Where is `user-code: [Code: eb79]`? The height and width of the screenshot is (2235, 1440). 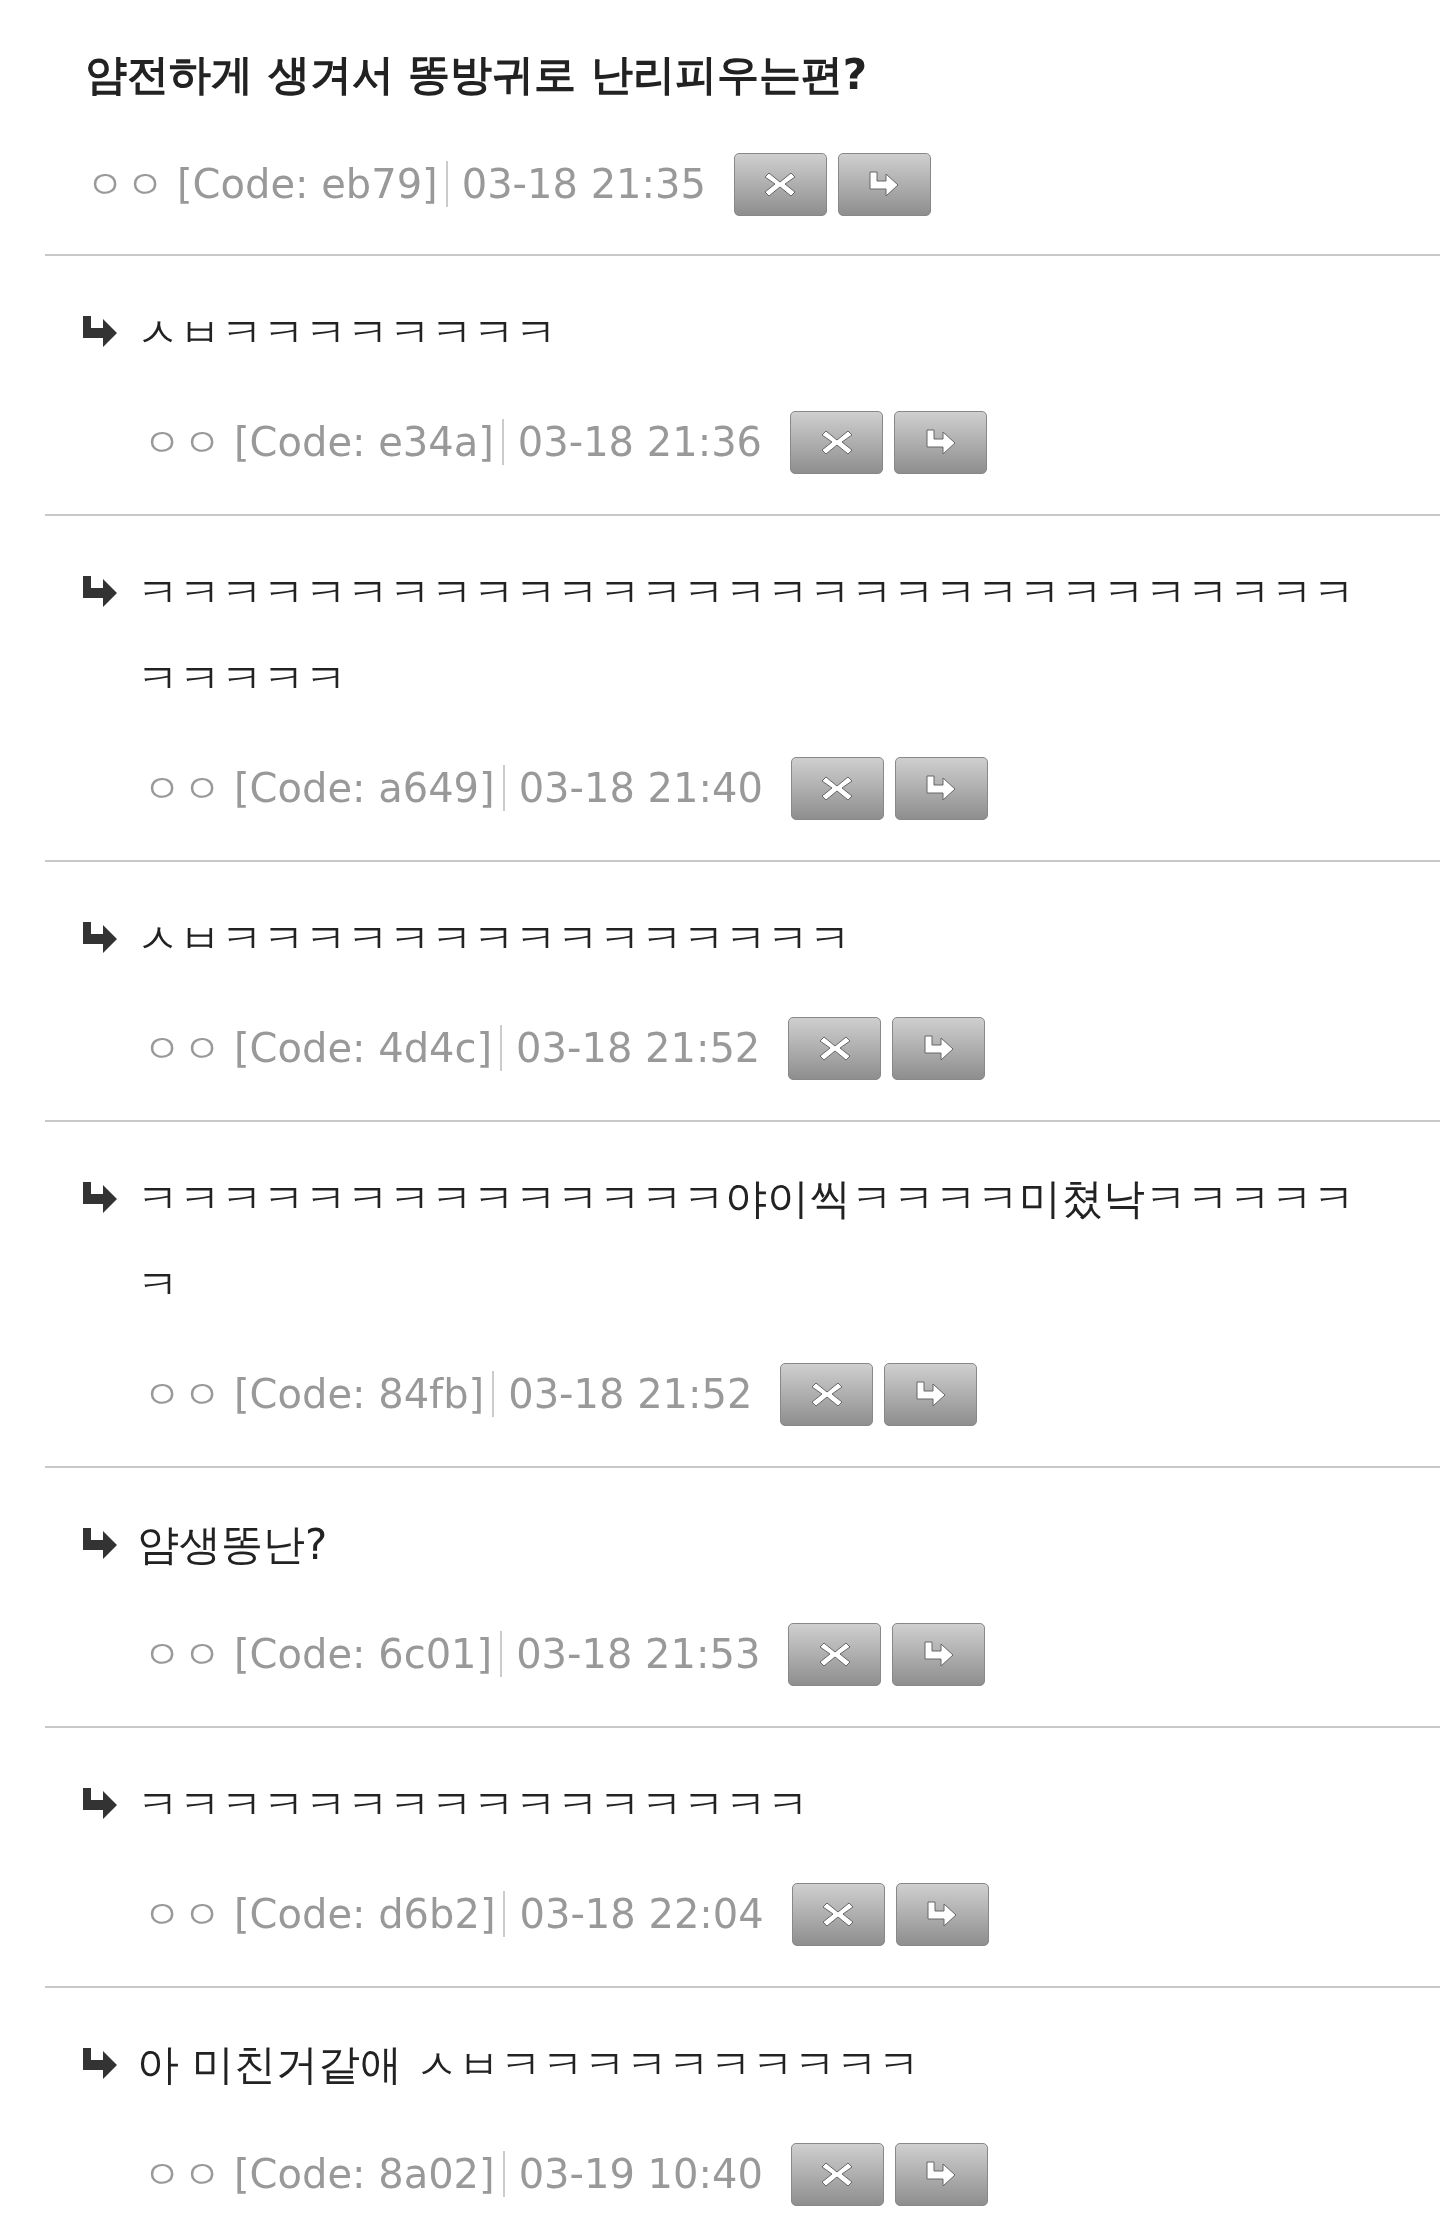 user-code: [Code: eb79] is located at coordinates (307, 184).